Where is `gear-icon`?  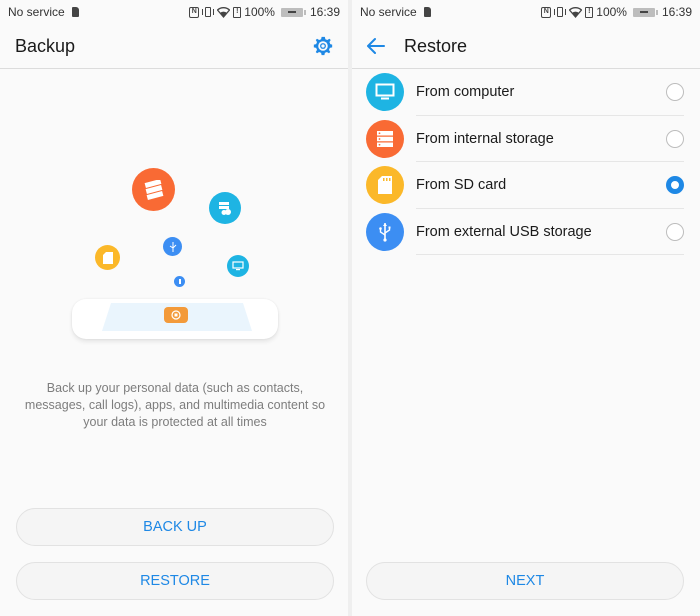 gear-icon is located at coordinates (323, 46).